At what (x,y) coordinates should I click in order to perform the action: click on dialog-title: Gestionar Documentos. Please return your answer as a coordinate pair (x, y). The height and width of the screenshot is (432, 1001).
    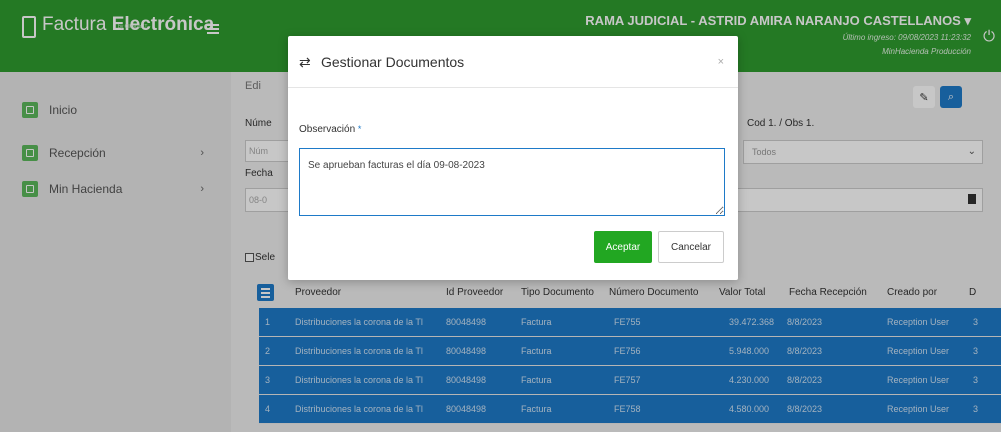
    Looking at the image, I should click on (393, 62).